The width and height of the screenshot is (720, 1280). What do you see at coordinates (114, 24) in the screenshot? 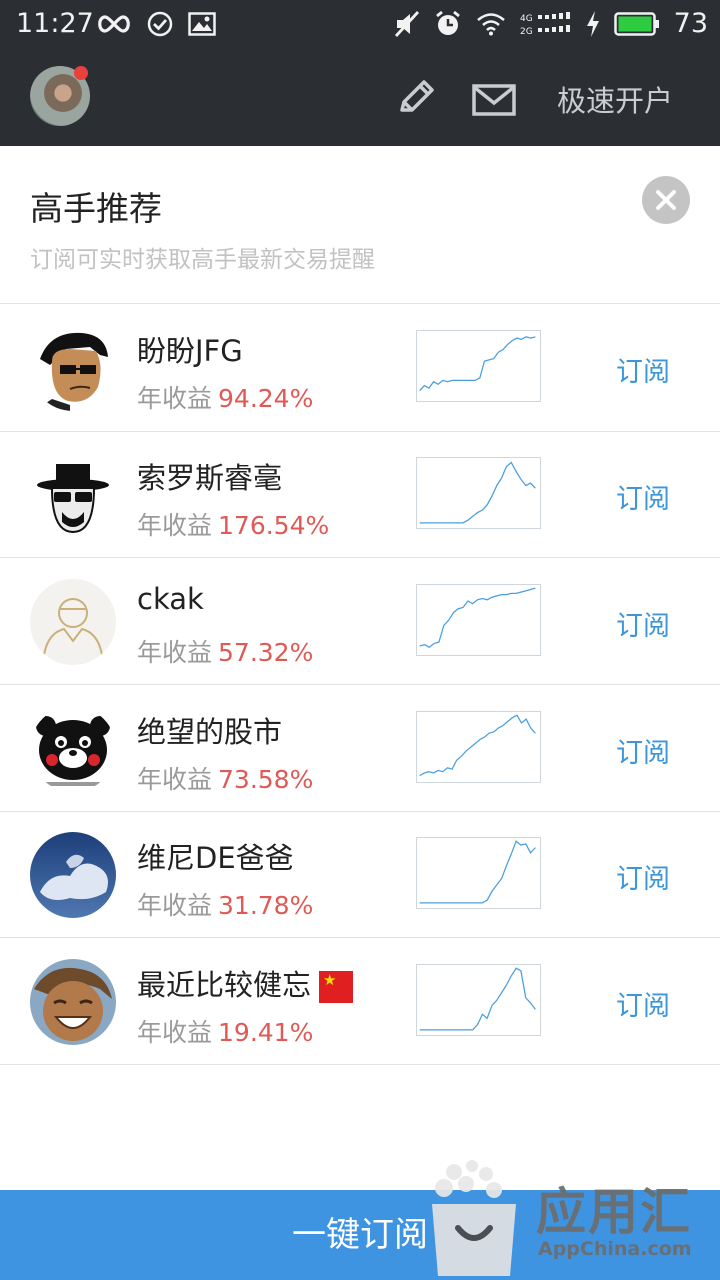
I see `infinity-icon` at bounding box center [114, 24].